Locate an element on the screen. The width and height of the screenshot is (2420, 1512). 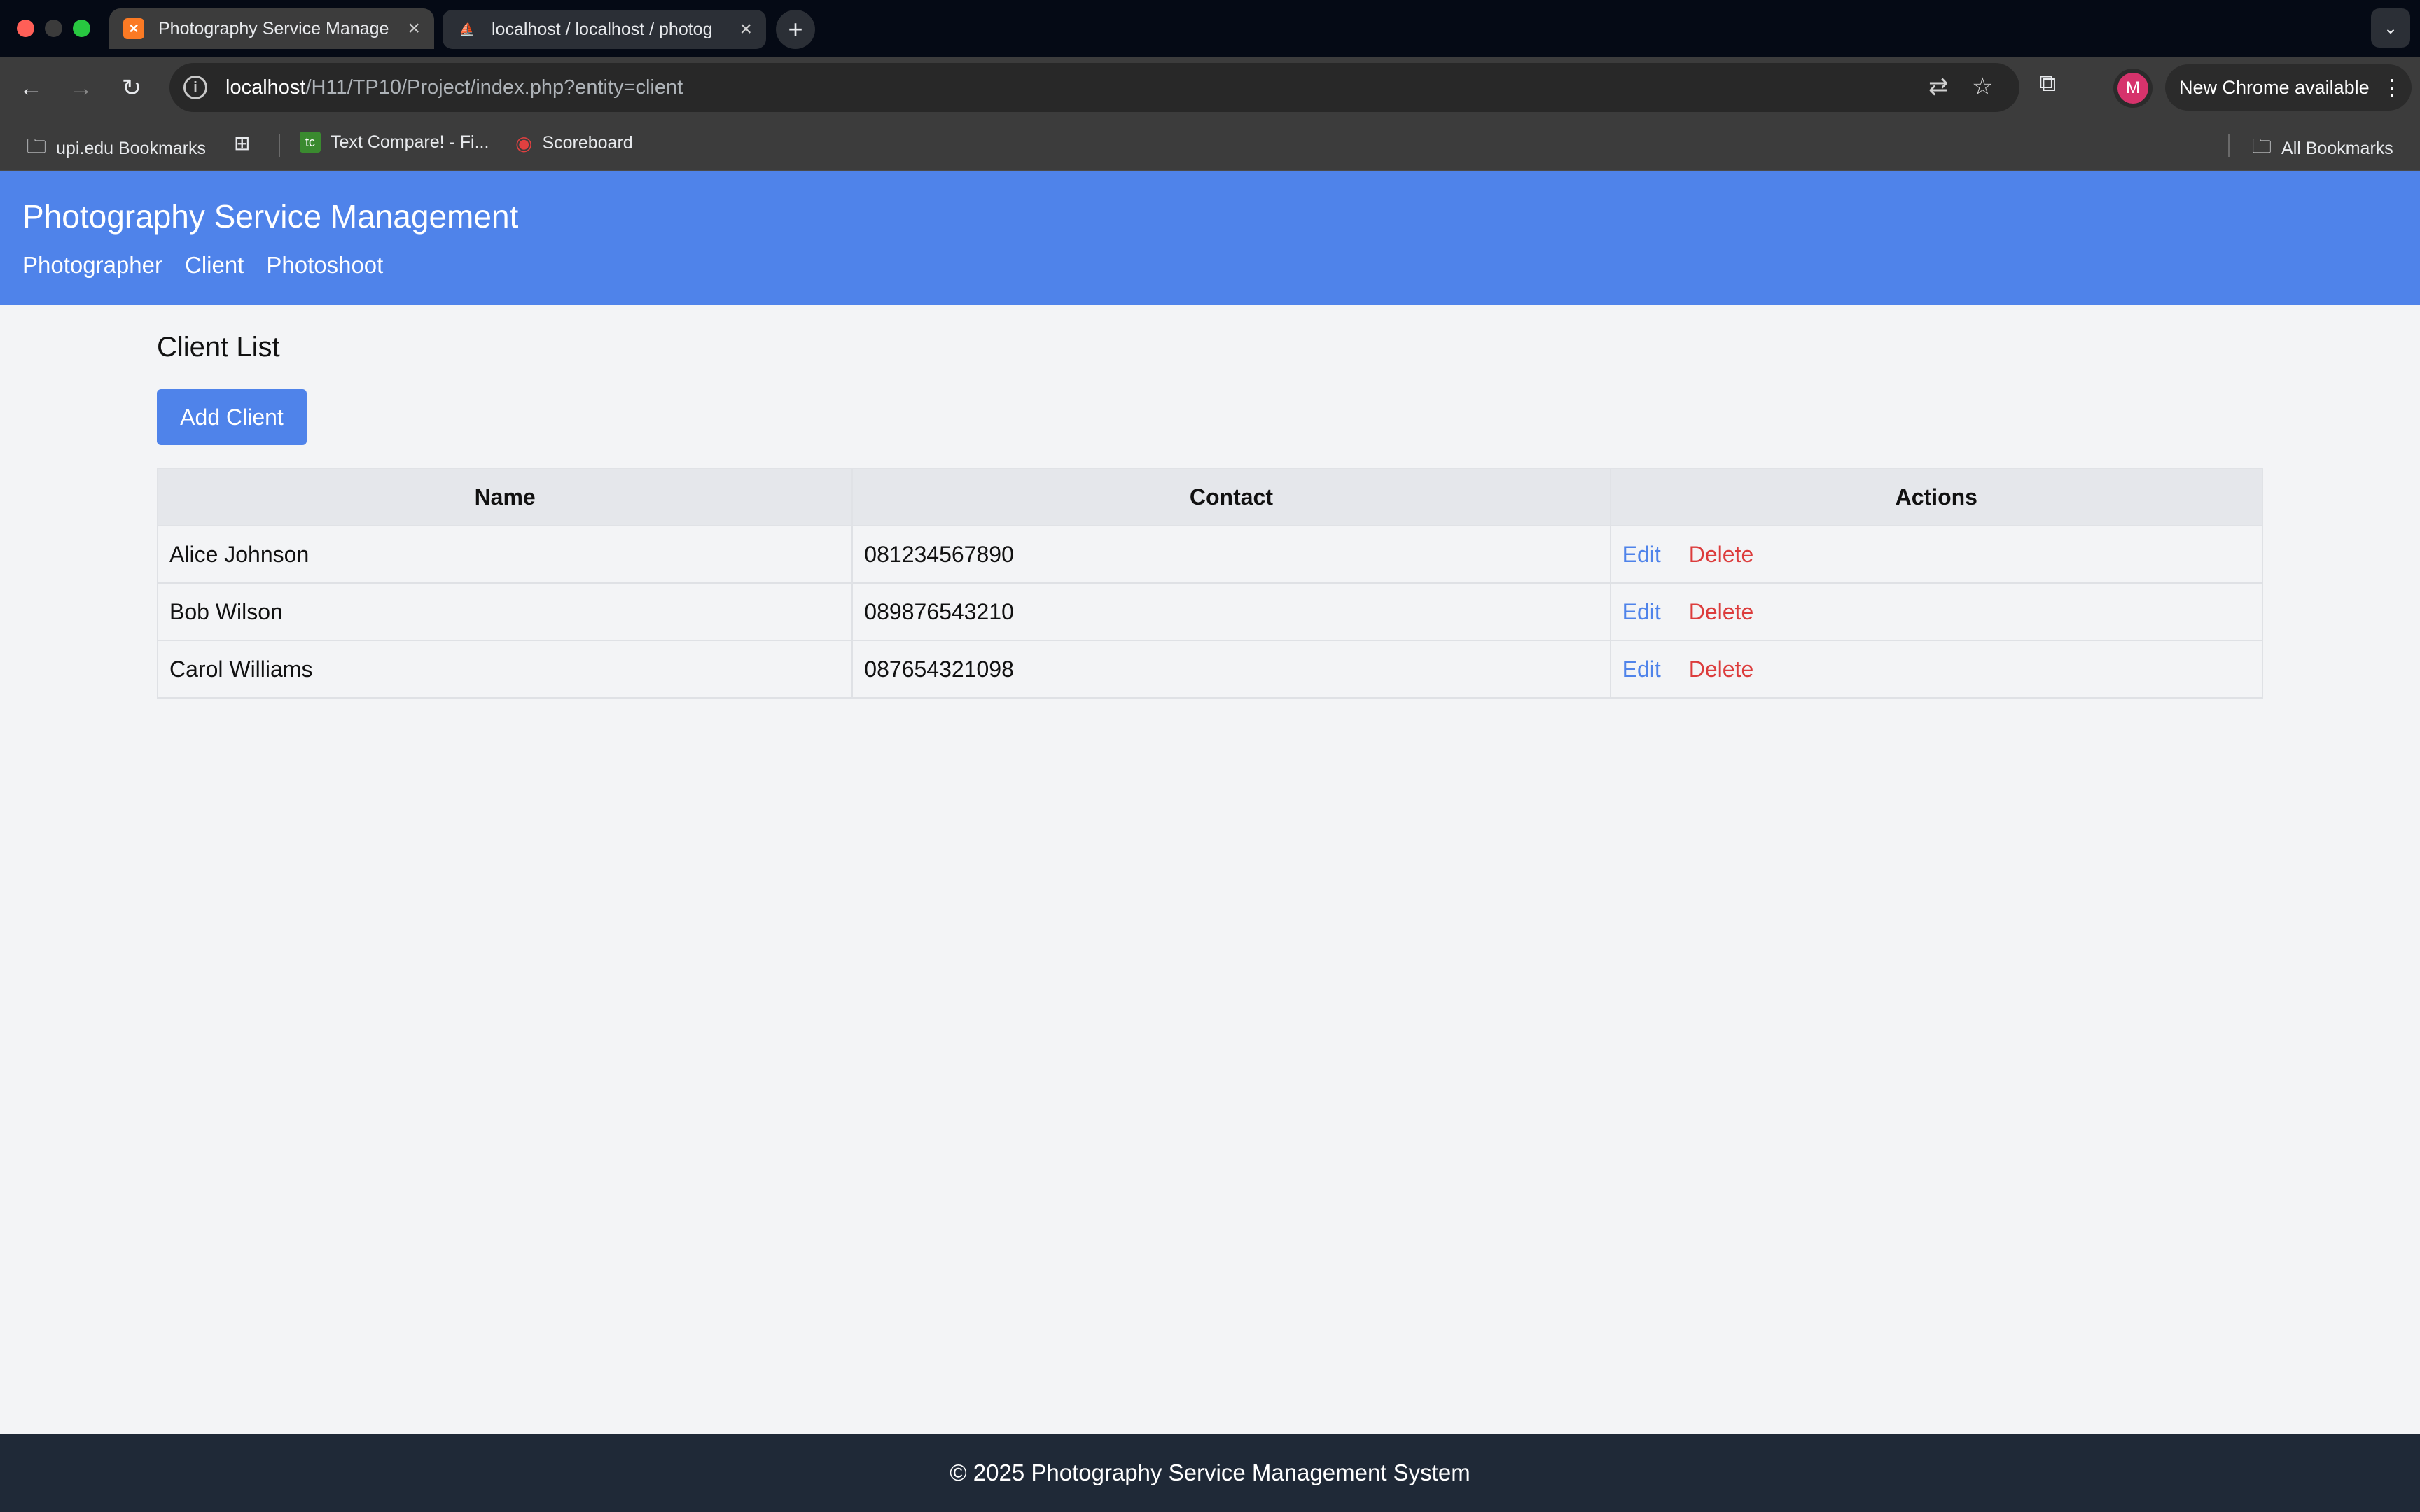
close-window-button is located at coordinates (26, 28).